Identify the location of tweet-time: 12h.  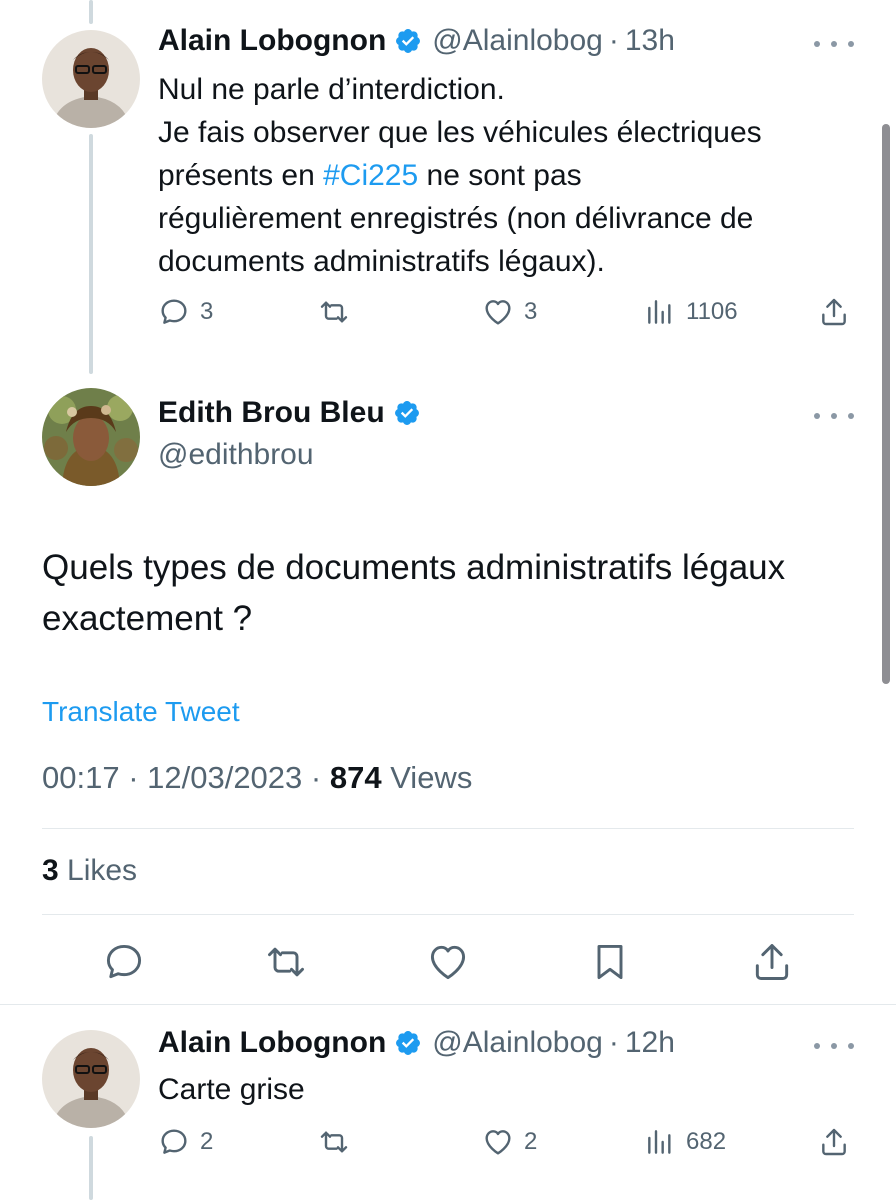
(650, 1043).